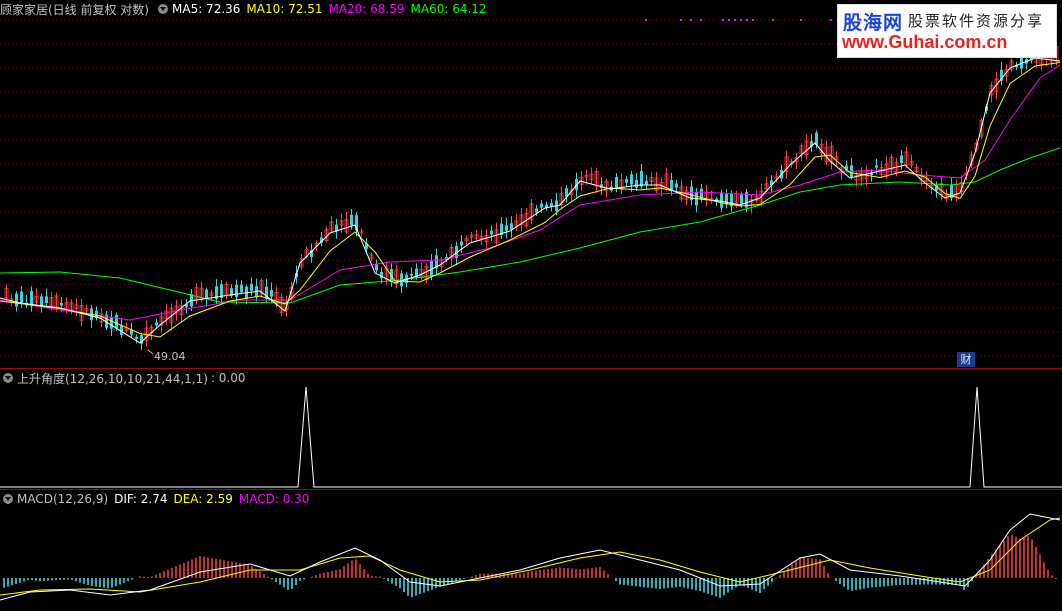 The height and width of the screenshot is (611, 1062). I want to click on dea-label: DEA: 2.59, so click(203, 499).